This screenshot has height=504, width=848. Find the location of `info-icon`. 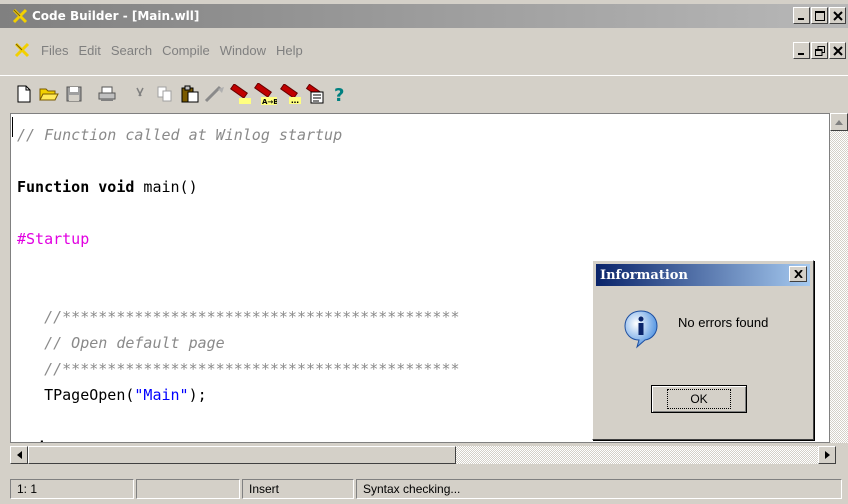

info-icon is located at coordinates (641, 330).